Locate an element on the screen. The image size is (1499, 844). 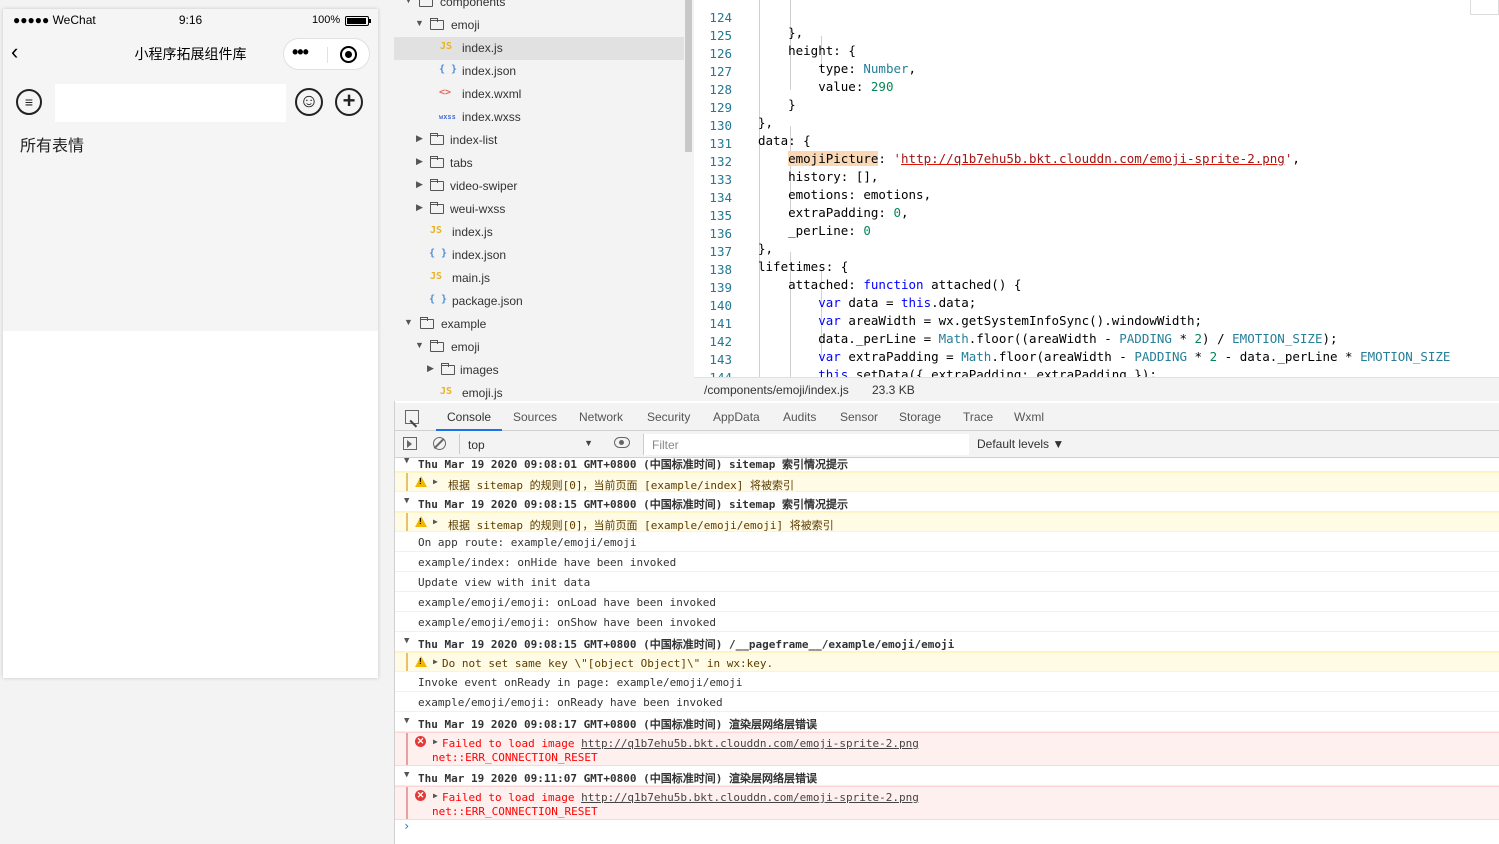
error-text: Failed to load image is located at coordinates (512, 743).